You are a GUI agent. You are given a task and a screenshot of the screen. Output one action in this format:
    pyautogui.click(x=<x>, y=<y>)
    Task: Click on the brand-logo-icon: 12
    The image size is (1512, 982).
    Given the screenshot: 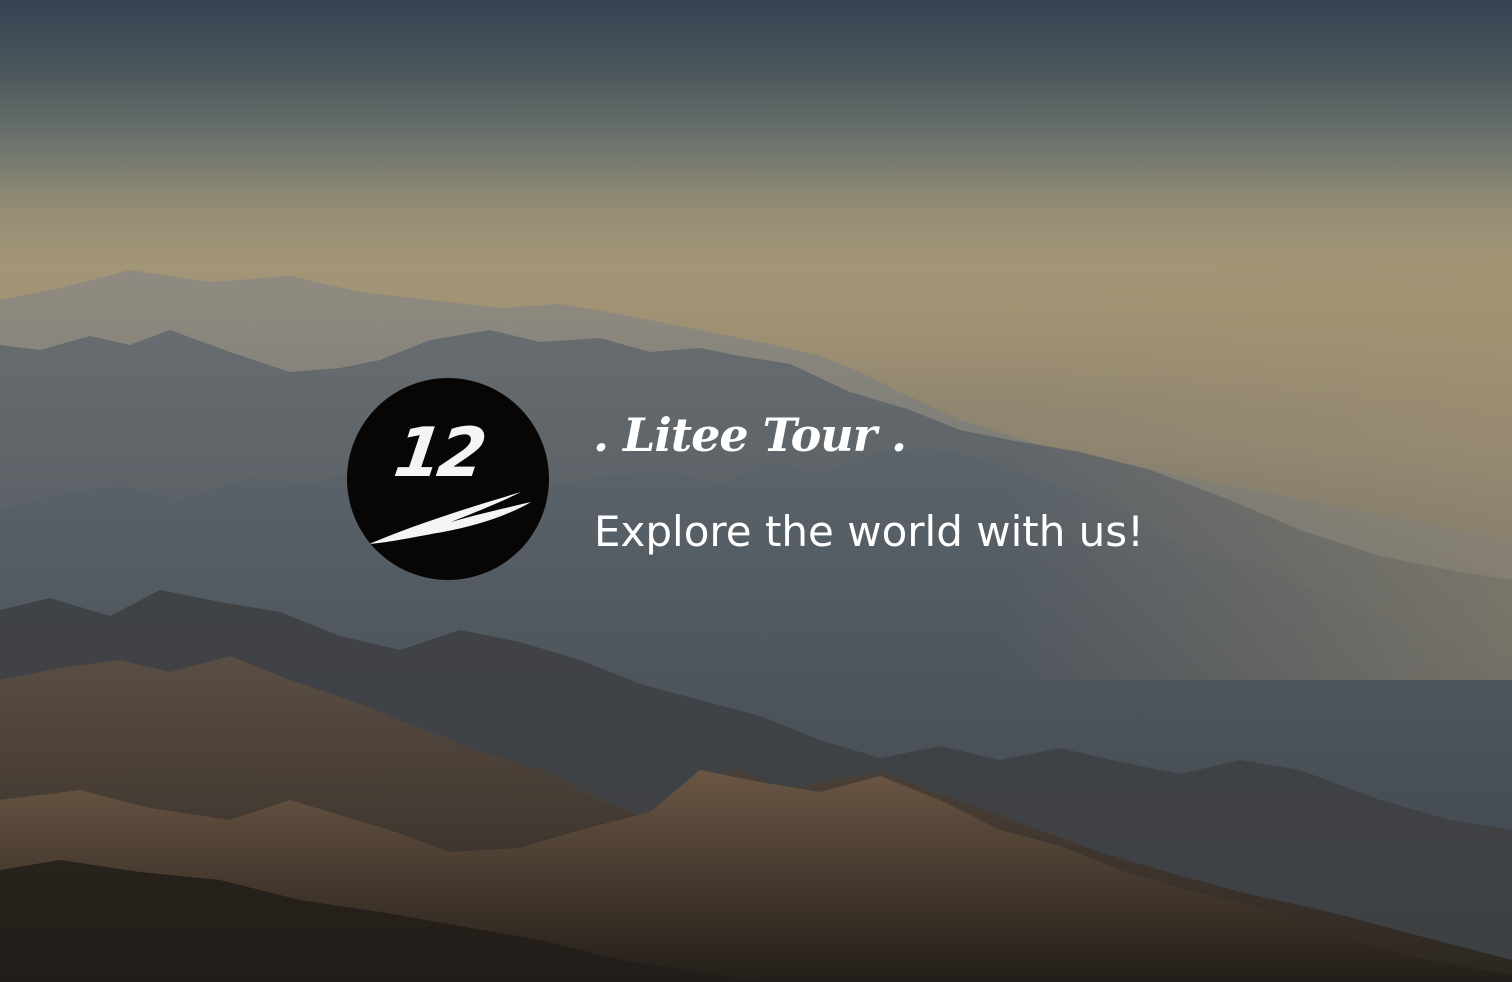 What is the action you would take?
    pyautogui.click(x=448, y=479)
    